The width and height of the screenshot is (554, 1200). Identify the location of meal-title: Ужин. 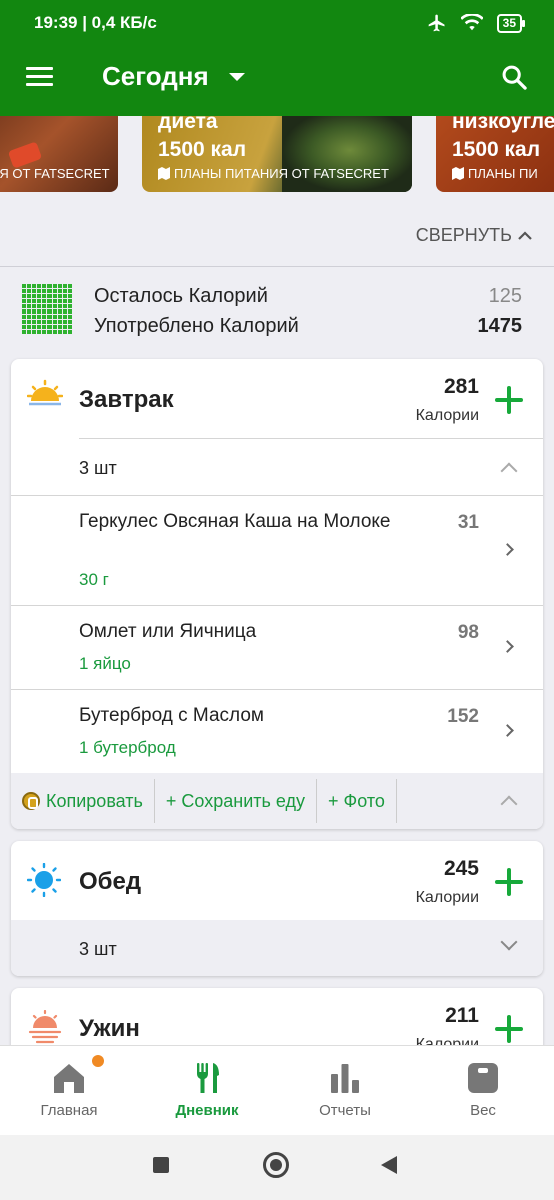
(109, 1029).